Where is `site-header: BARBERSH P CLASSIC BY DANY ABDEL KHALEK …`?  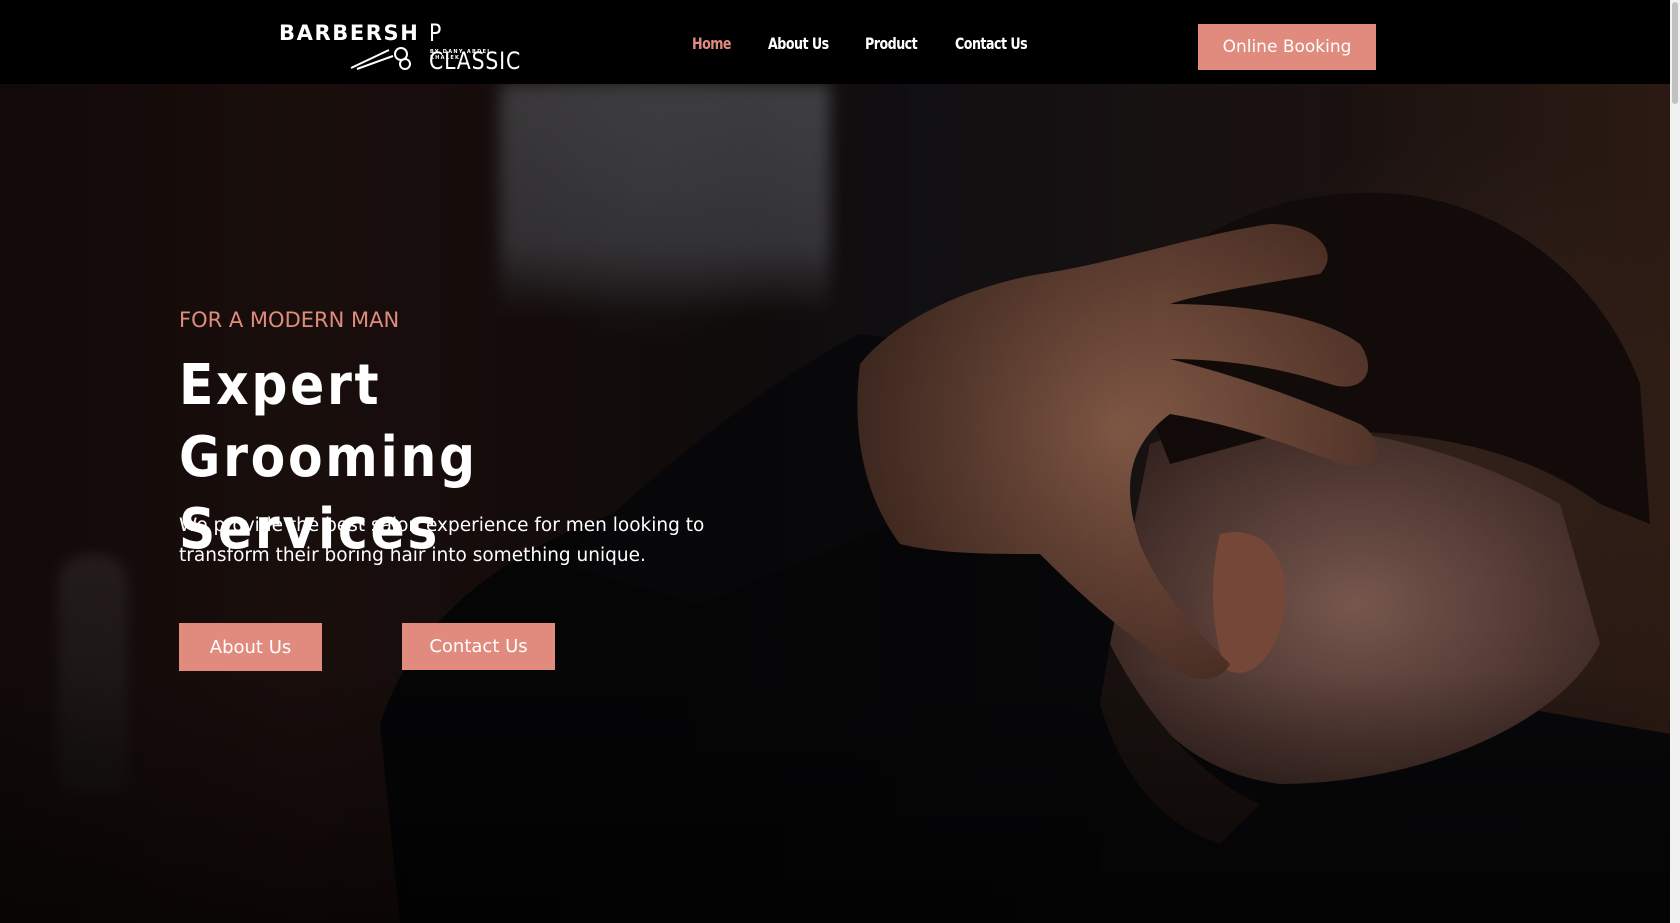
site-header: BARBERSH P CLASSIC BY DANY ABDEL KHALEK … is located at coordinates (835, 42).